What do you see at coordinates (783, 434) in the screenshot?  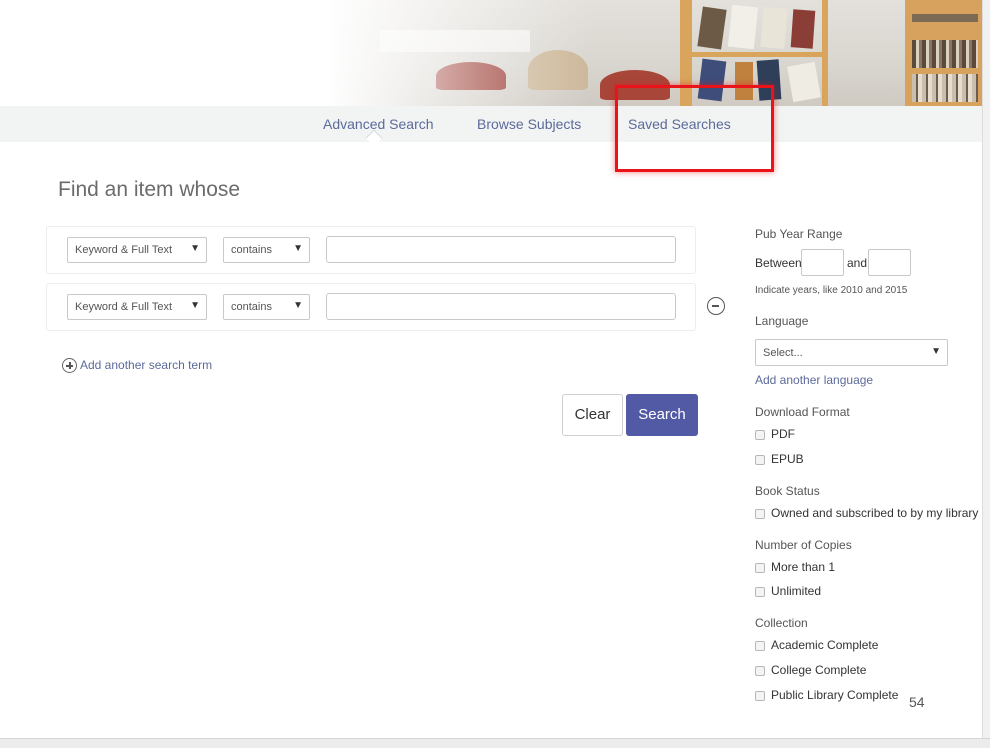 I see `checkbox-label: PDF` at bounding box center [783, 434].